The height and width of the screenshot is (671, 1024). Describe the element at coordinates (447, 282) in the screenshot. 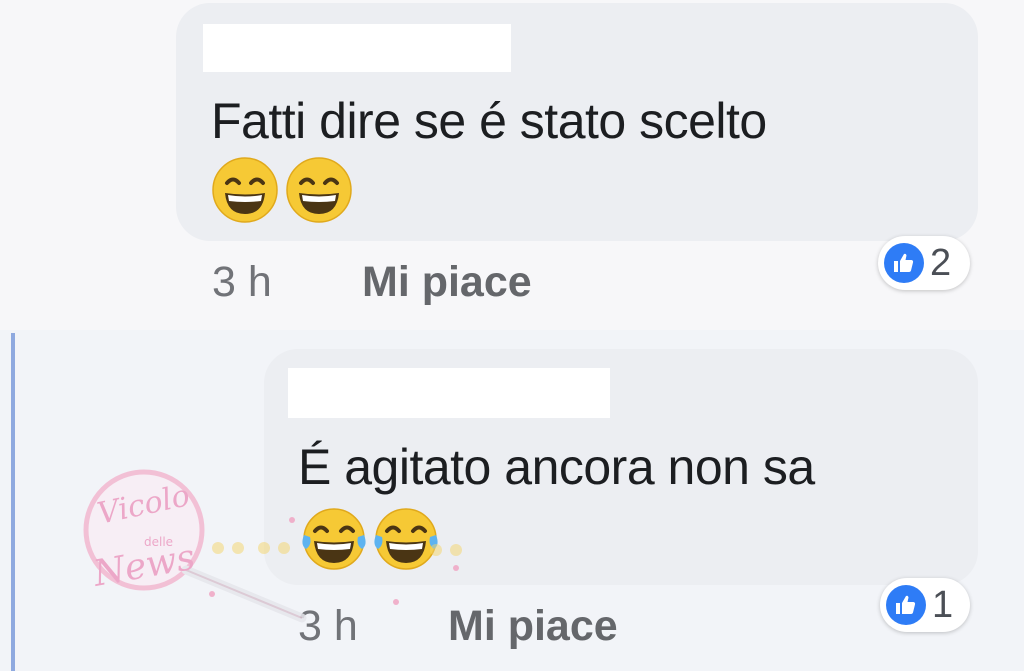

I see `like-button: Mi piace` at that location.